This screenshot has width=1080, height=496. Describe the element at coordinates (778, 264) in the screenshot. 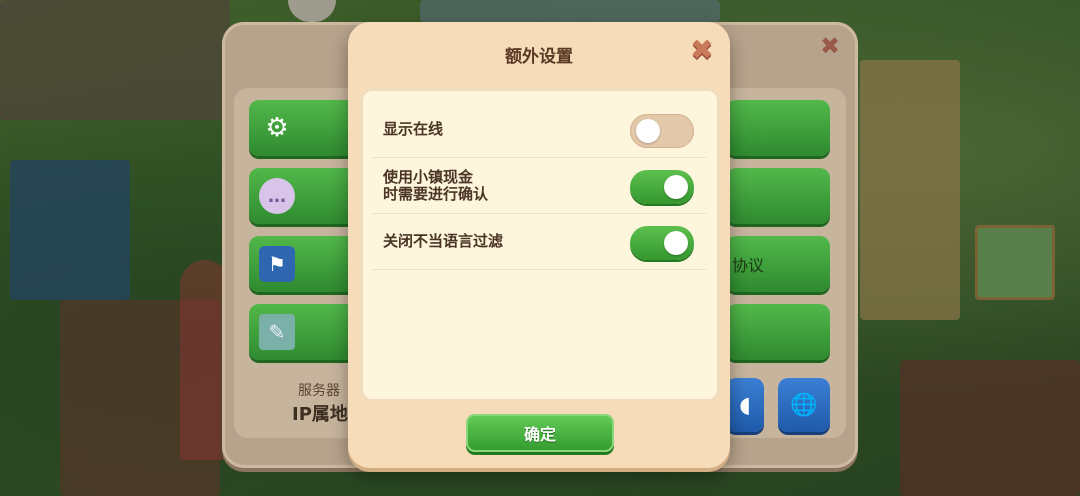

I see `agreement-button: 协议` at that location.